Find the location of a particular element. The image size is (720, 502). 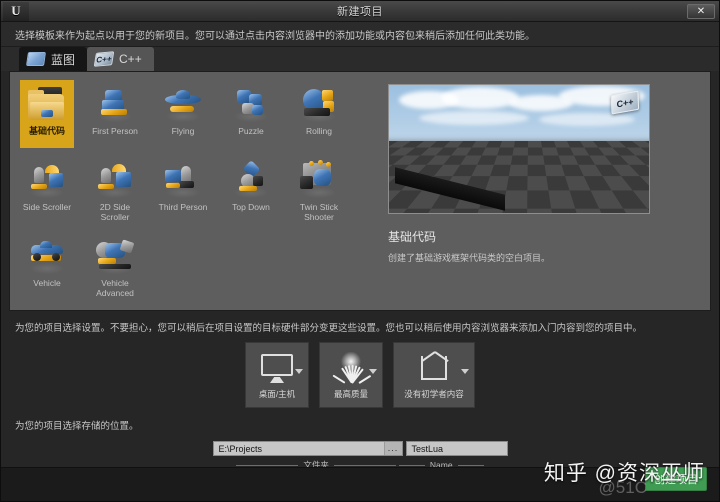

window-title: 新建项目 is located at coordinates (360, 12).